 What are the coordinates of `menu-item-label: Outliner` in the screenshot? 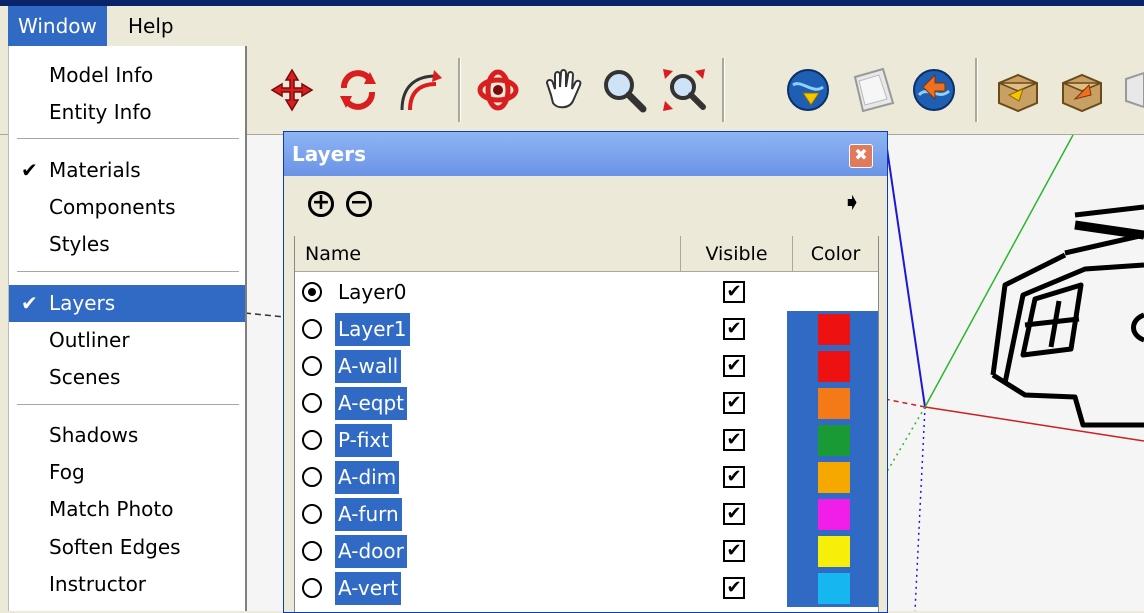 It's located at (89, 340).